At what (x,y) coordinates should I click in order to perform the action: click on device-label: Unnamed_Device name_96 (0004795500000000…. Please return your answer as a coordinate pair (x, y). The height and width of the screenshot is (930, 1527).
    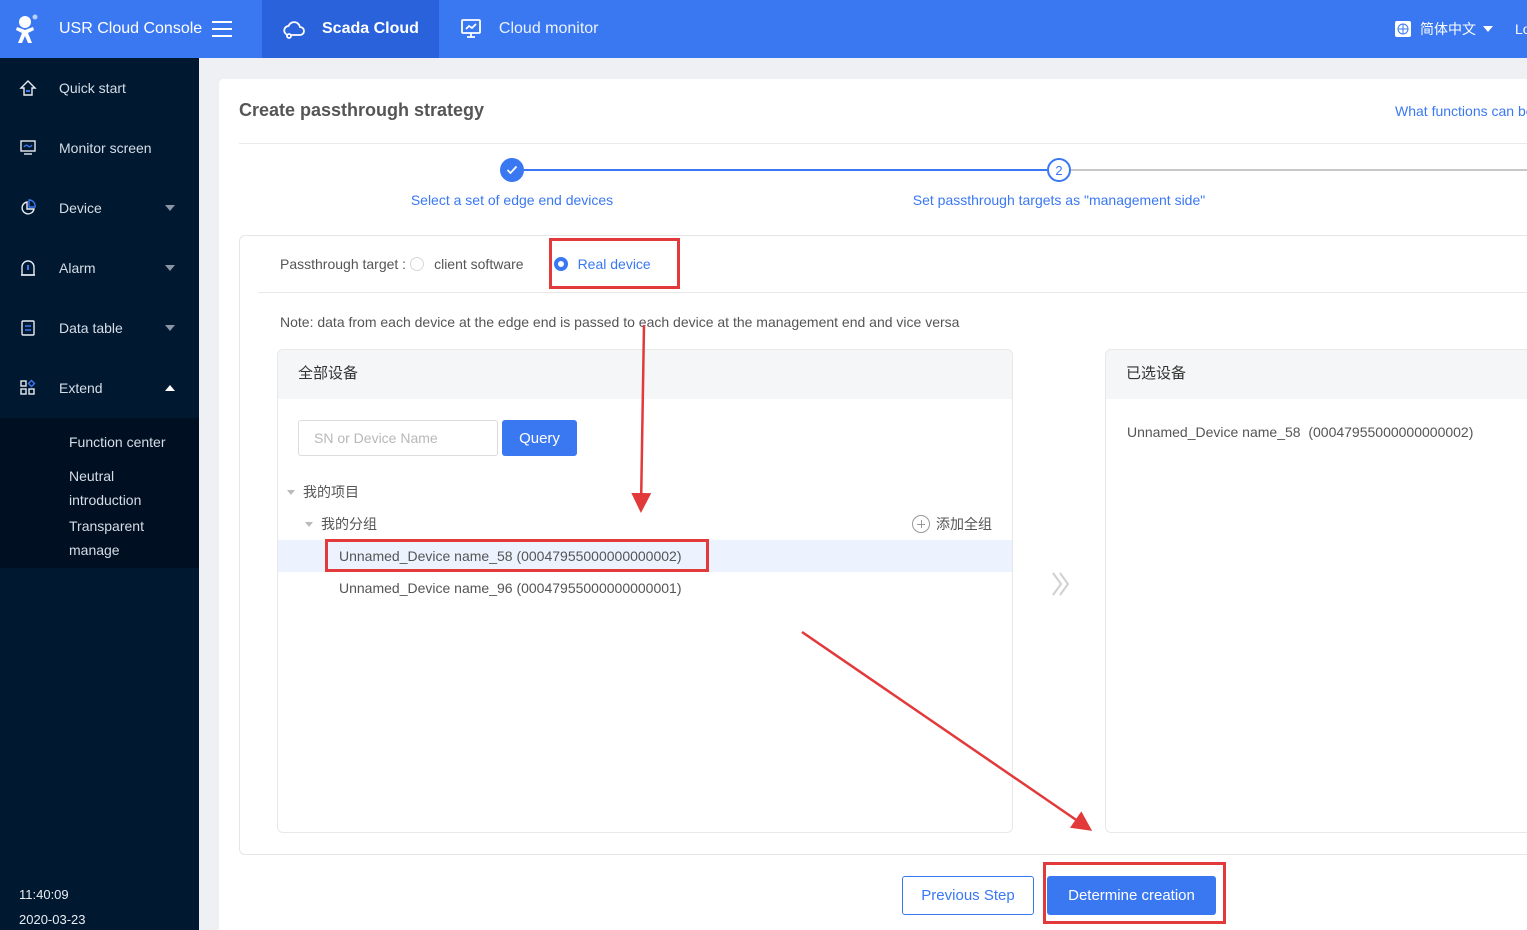
    Looking at the image, I should click on (510, 588).